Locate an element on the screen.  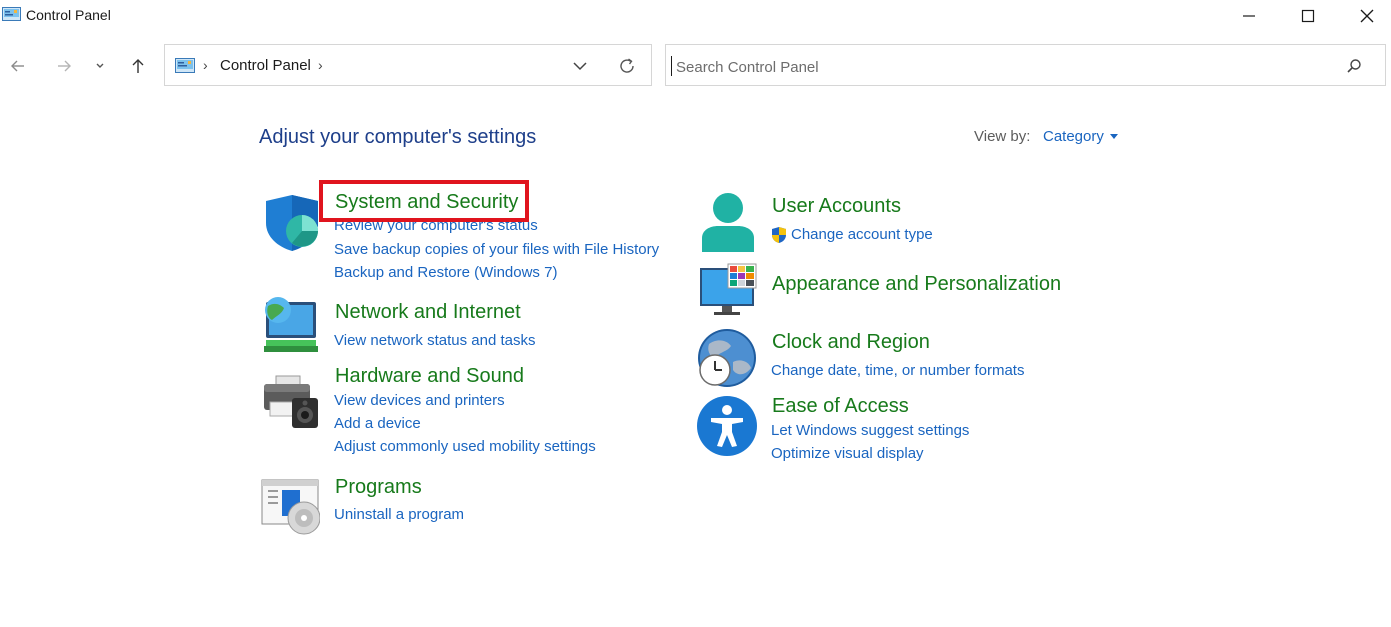
optimize-visual-display-link: Optimize visual display is located at coordinates (847, 453).